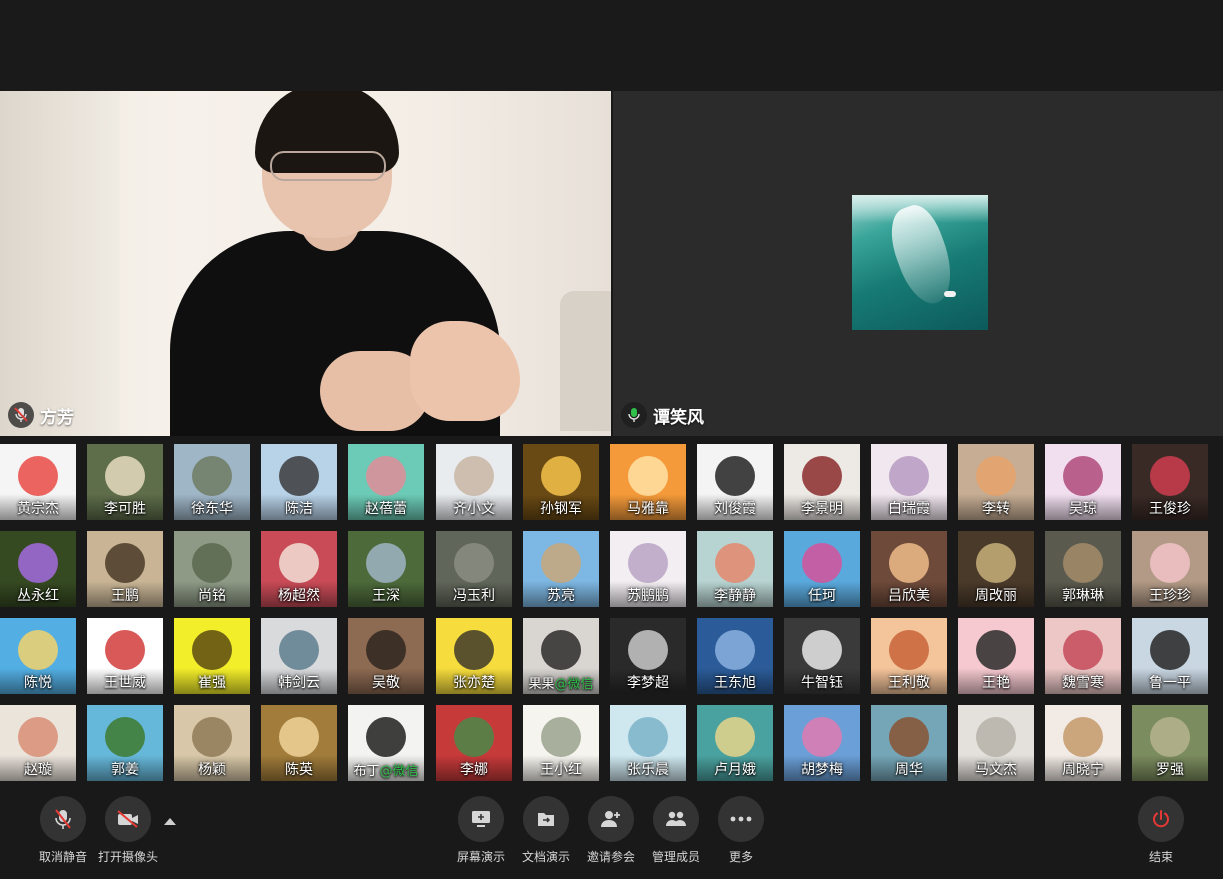 The height and width of the screenshot is (879, 1223). I want to click on participant-tile: 李景明, so click(822, 482).